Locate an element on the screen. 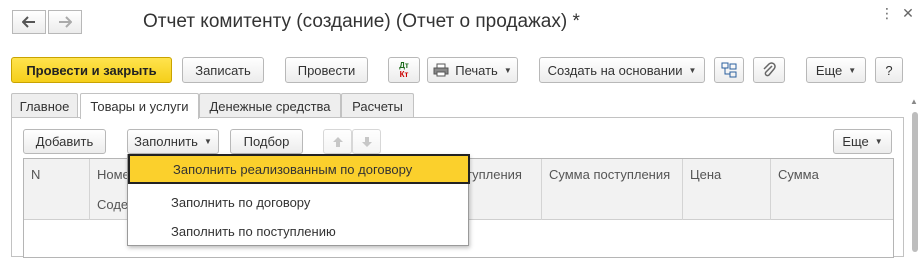 Image resolution: width=922 pixels, height=258 pixels. column-header-receipt: тупления is located at coordinates (503, 189).